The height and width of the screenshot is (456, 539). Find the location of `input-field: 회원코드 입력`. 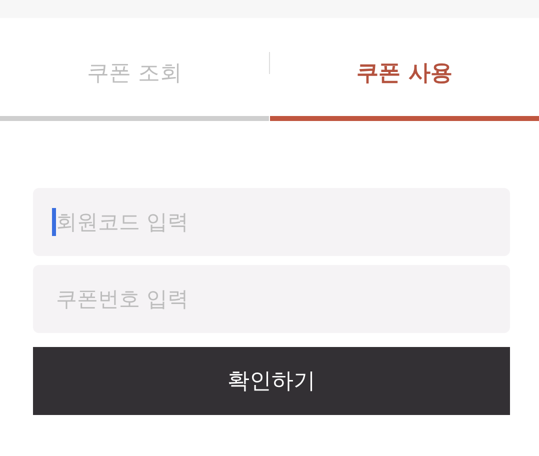

input-field: 회원코드 입력 is located at coordinates (271, 222).